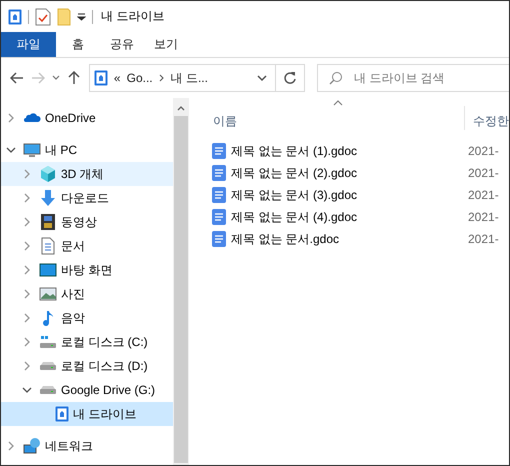 This screenshot has width=510, height=466. Describe the element at coordinates (87, 150) in the screenshot. I see `nav-item: 내 PC` at that location.